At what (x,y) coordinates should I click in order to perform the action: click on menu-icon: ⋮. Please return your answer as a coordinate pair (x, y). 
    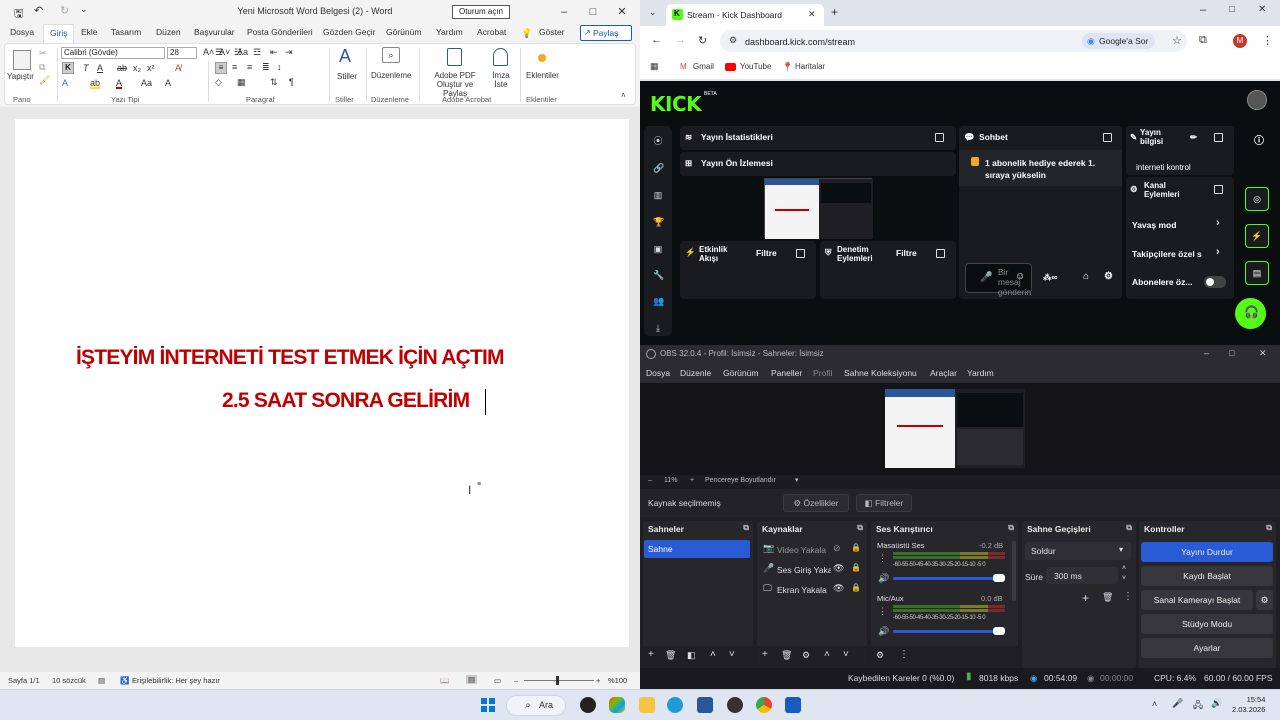
    Looking at the image, I should click on (1267, 40).